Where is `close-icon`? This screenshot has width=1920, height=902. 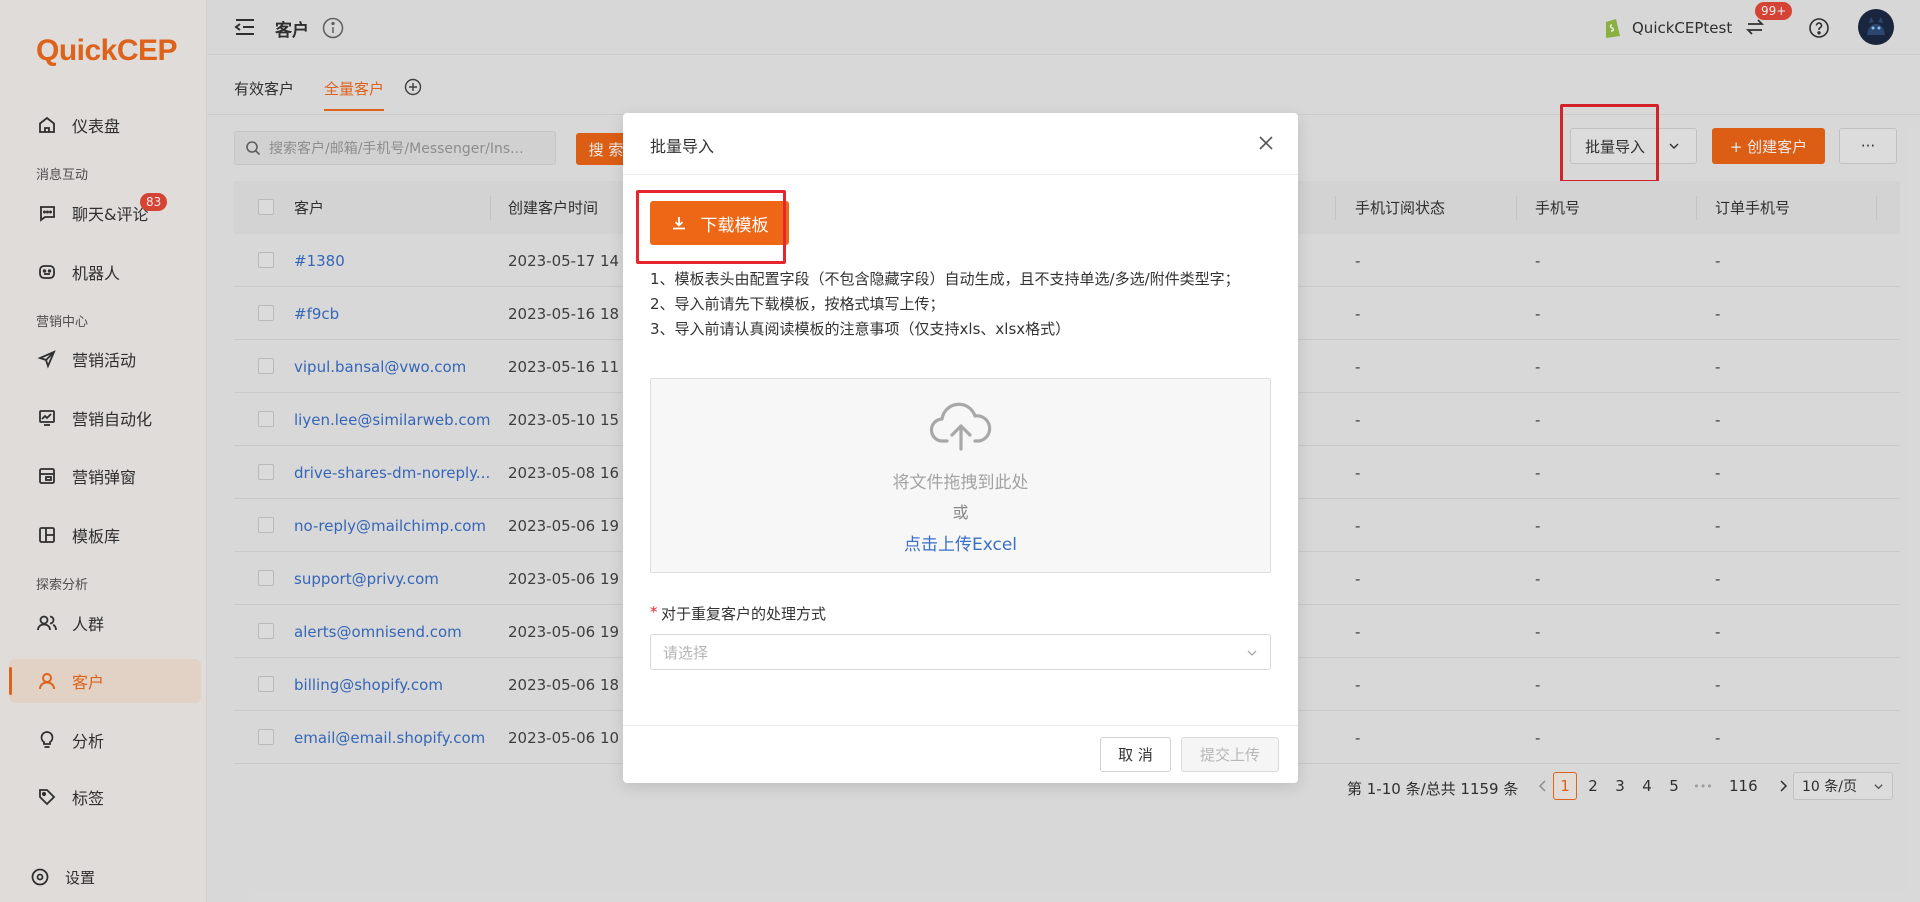 close-icon is located at coordinates (1266, 143).